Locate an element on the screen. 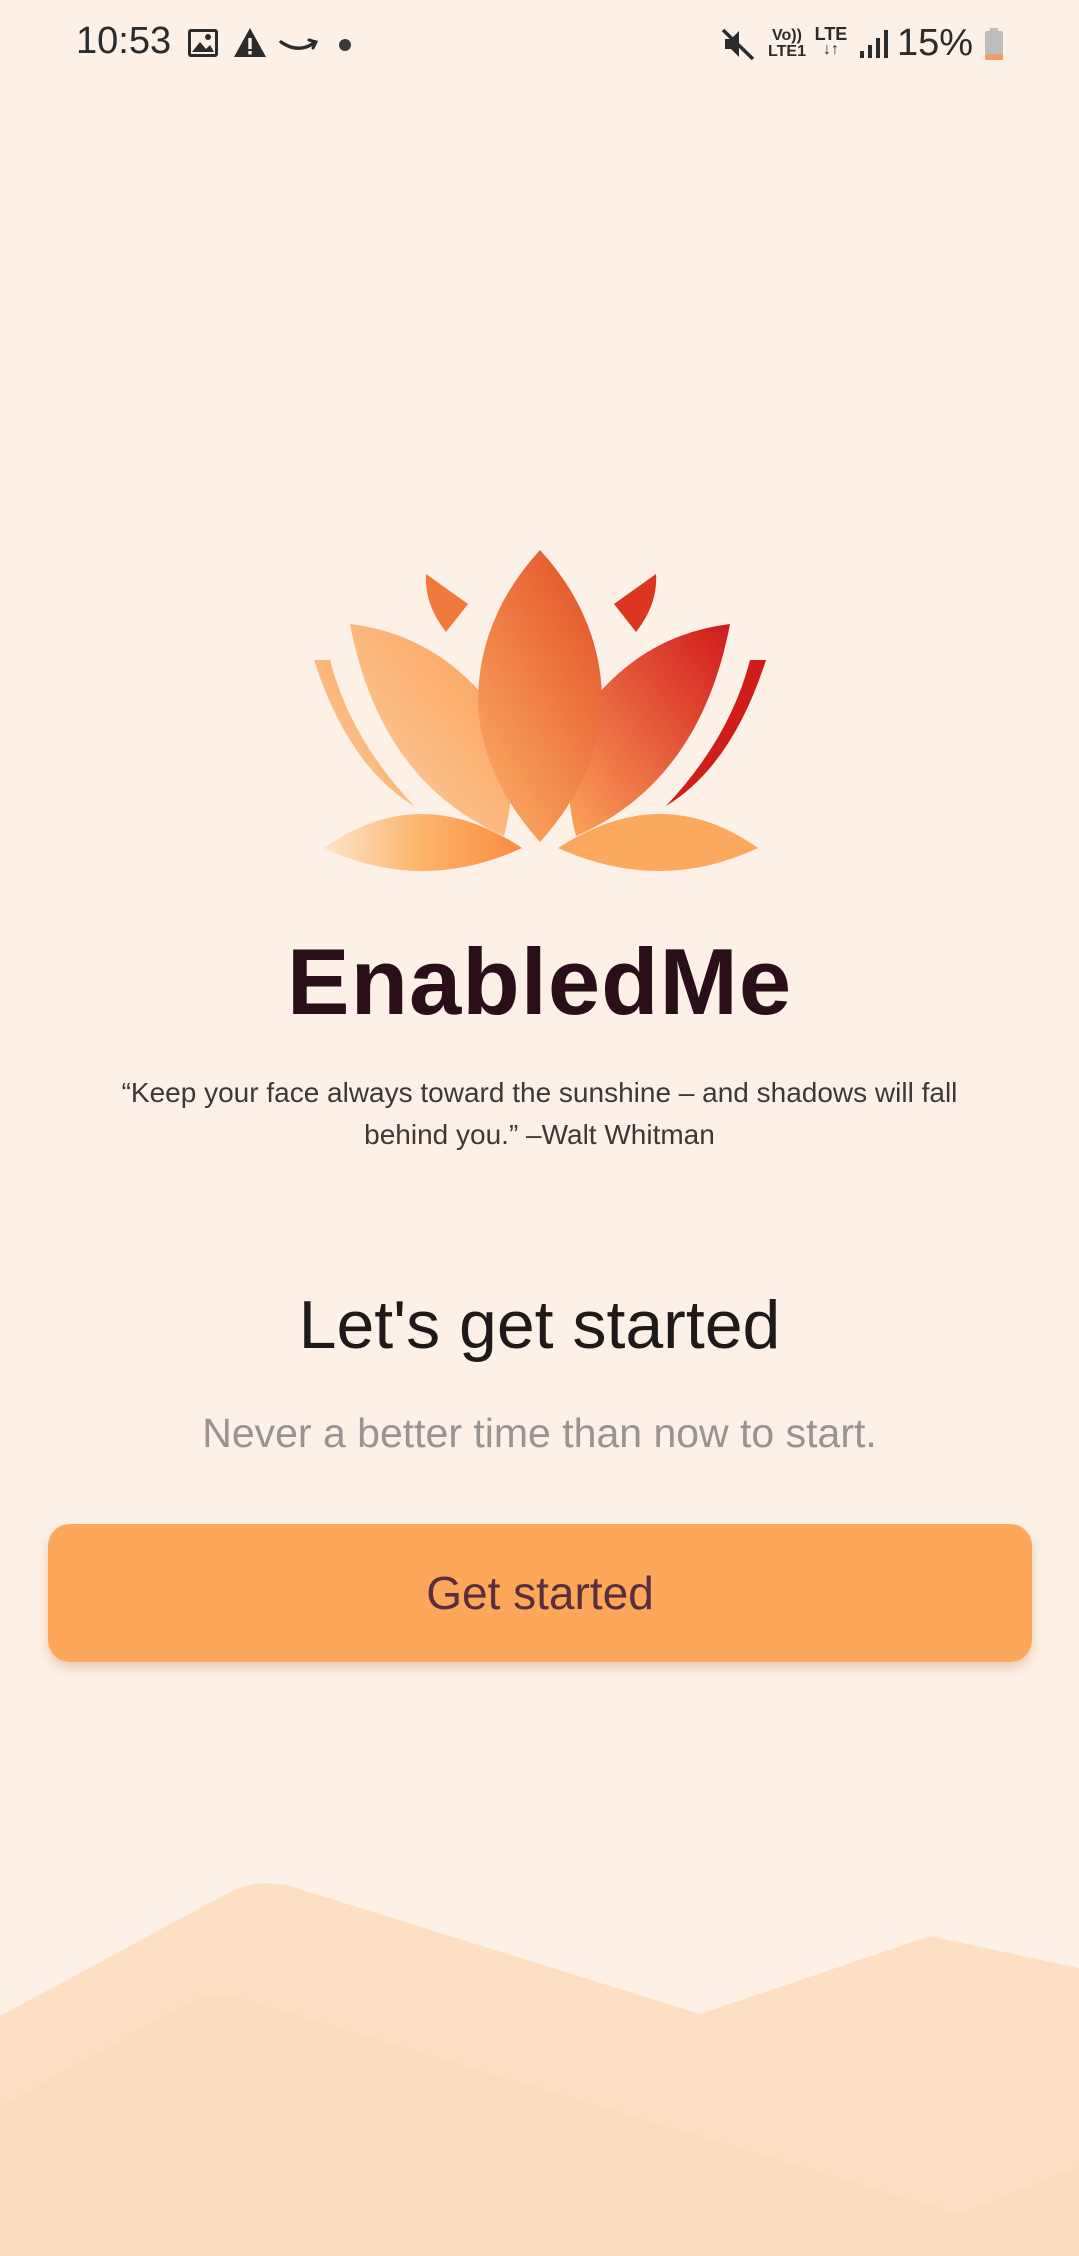 The image size is (1079, 2256). amazon-icon is located at coordinates (299, 44).